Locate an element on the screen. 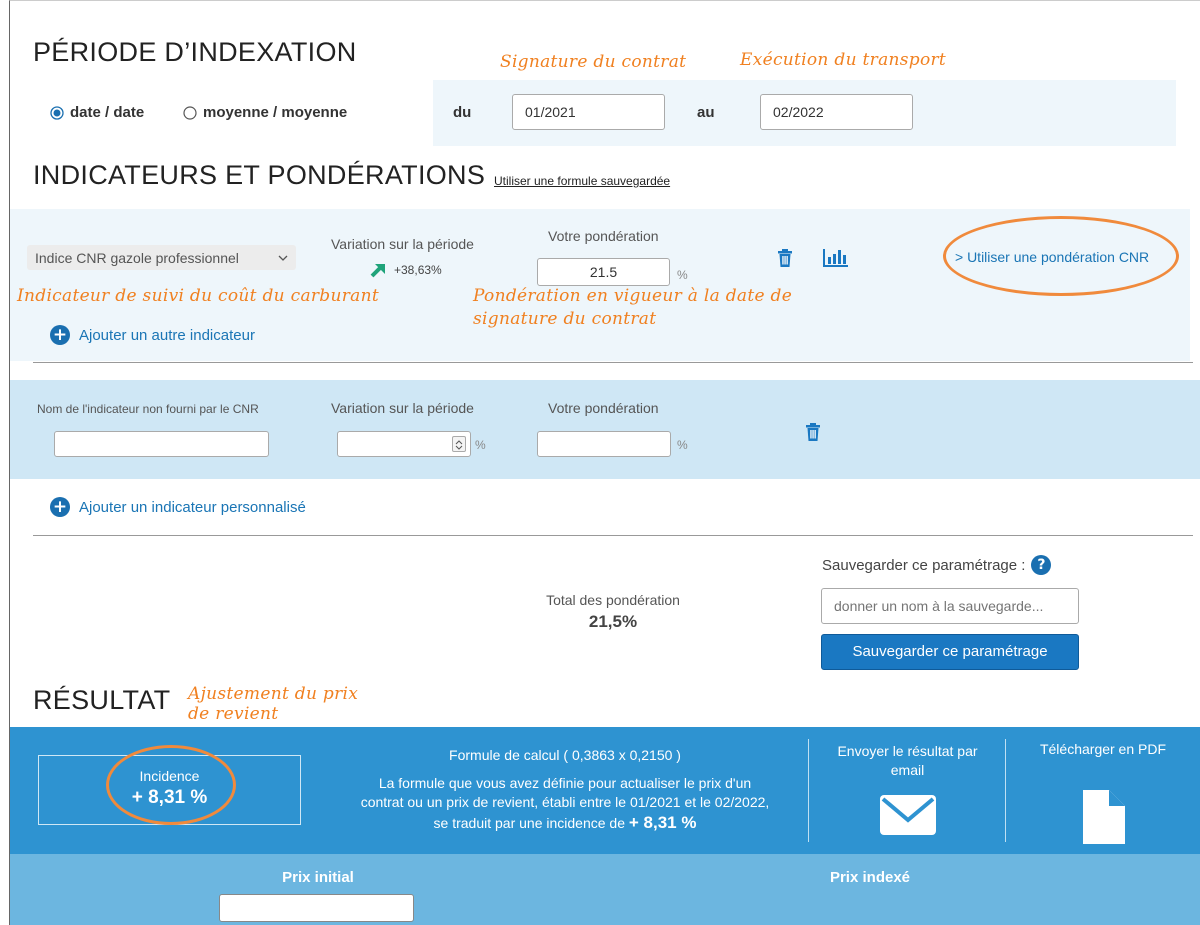 Image resolution: width=1200 pixels, height=925 pixels. trash-icon is located at coordinates (785, 258).